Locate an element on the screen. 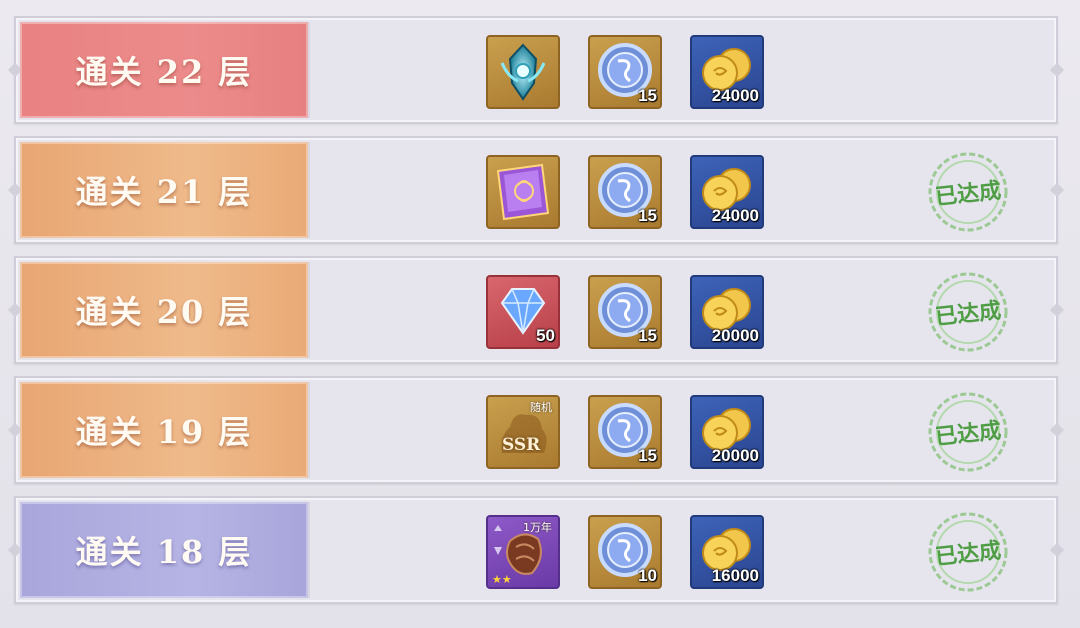  reward-item-scroll is located at coordinates (523, 192).